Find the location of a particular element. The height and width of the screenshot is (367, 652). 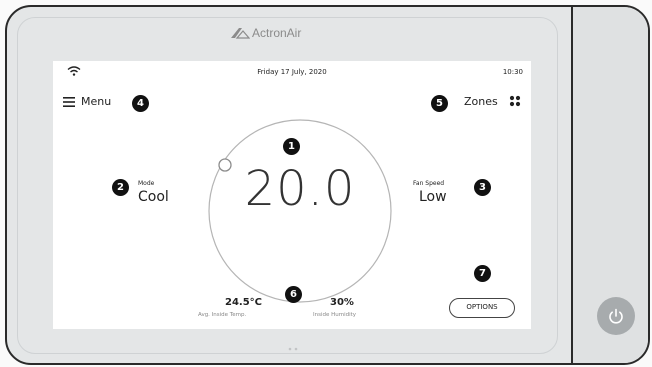

menu-icon is located at coordinates (69, 102).